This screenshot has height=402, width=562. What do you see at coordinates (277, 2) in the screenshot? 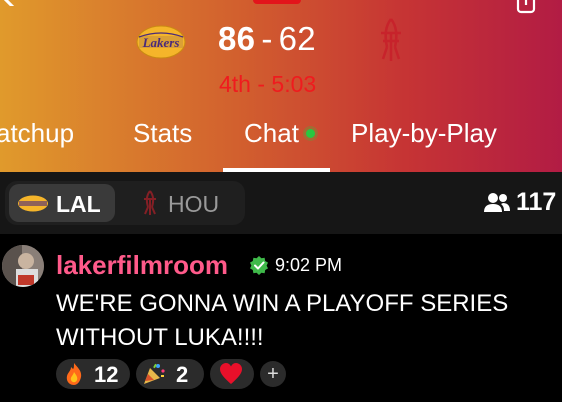
I see `live-indicator` at bounding box center [277, 2].